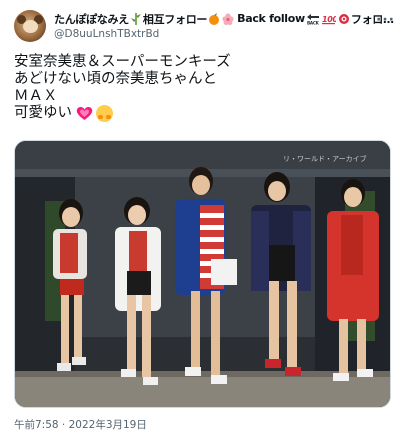  I want to click on tweet-text-line: ＭＡＸ, so click(36, 96).